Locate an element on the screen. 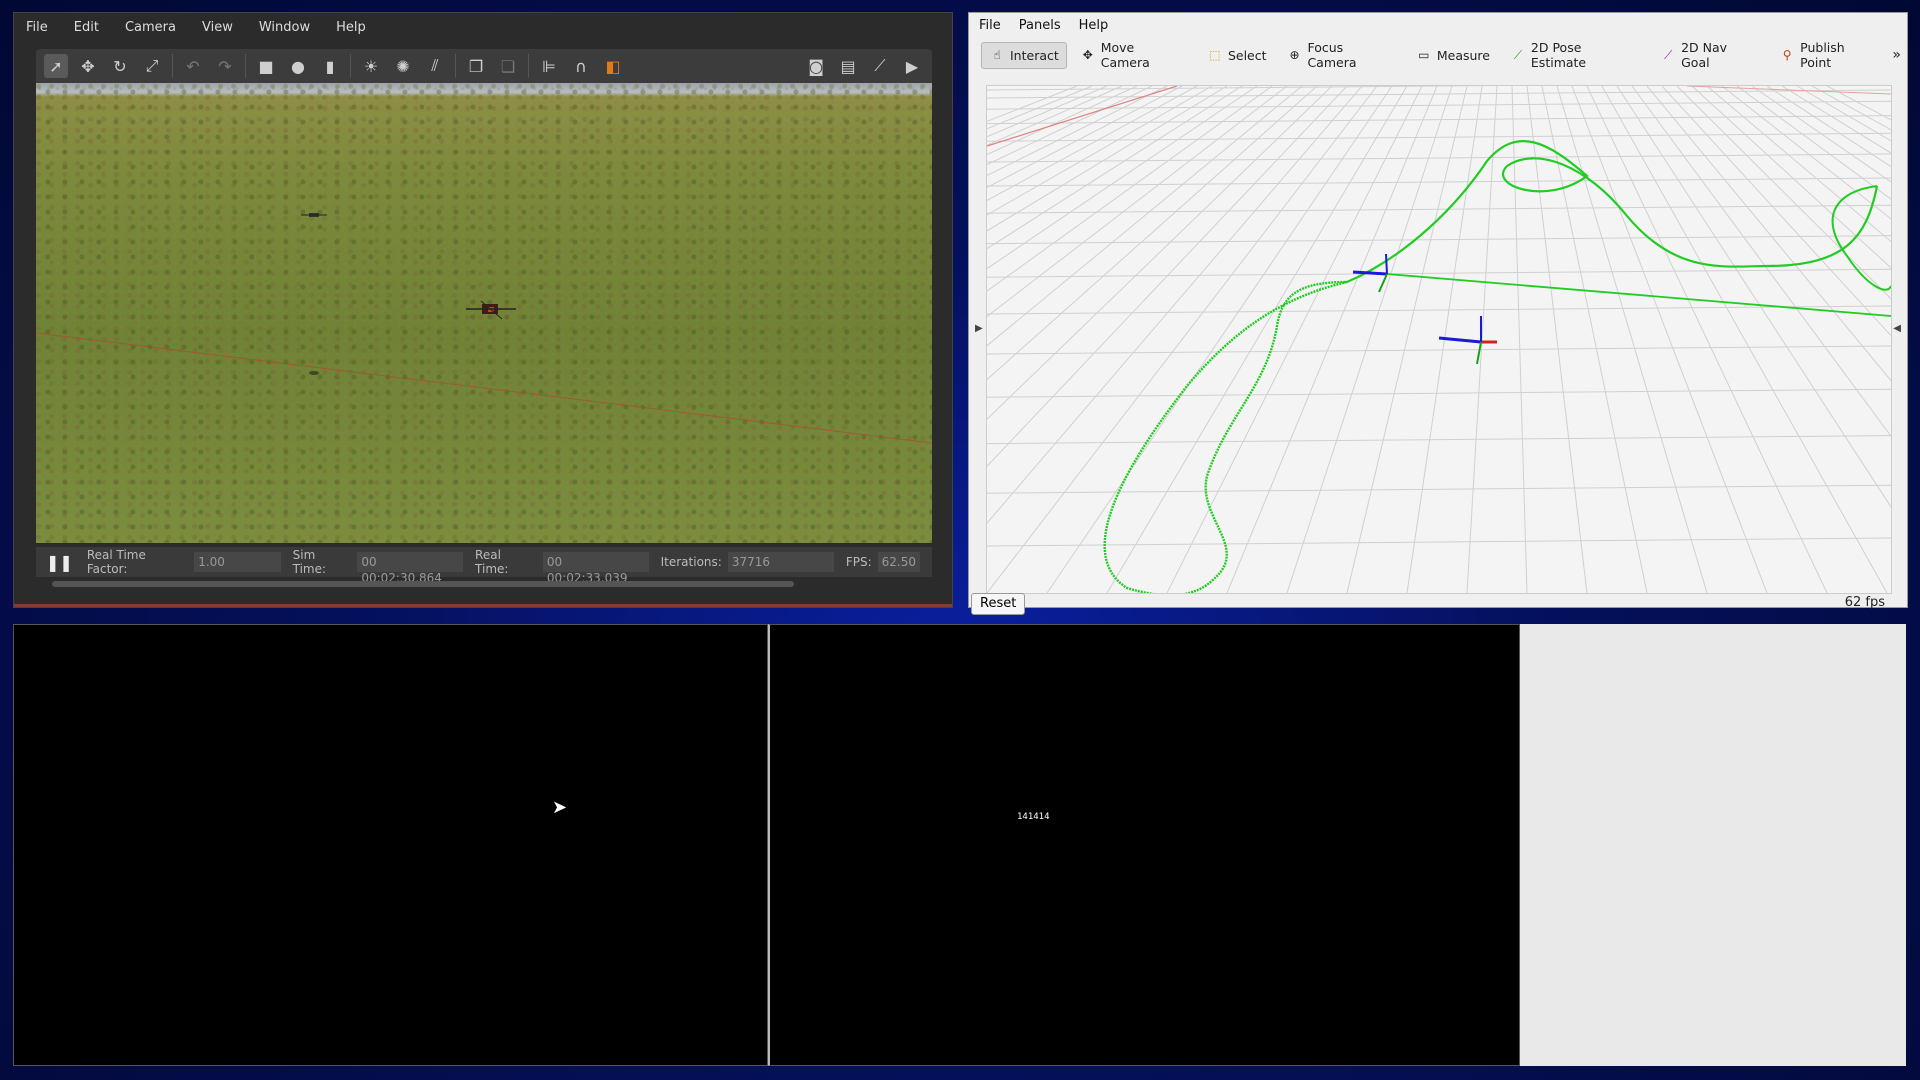 This screenshot has height=1080, width=1920. box-icon: ■ is located at coordinates (266, 66).